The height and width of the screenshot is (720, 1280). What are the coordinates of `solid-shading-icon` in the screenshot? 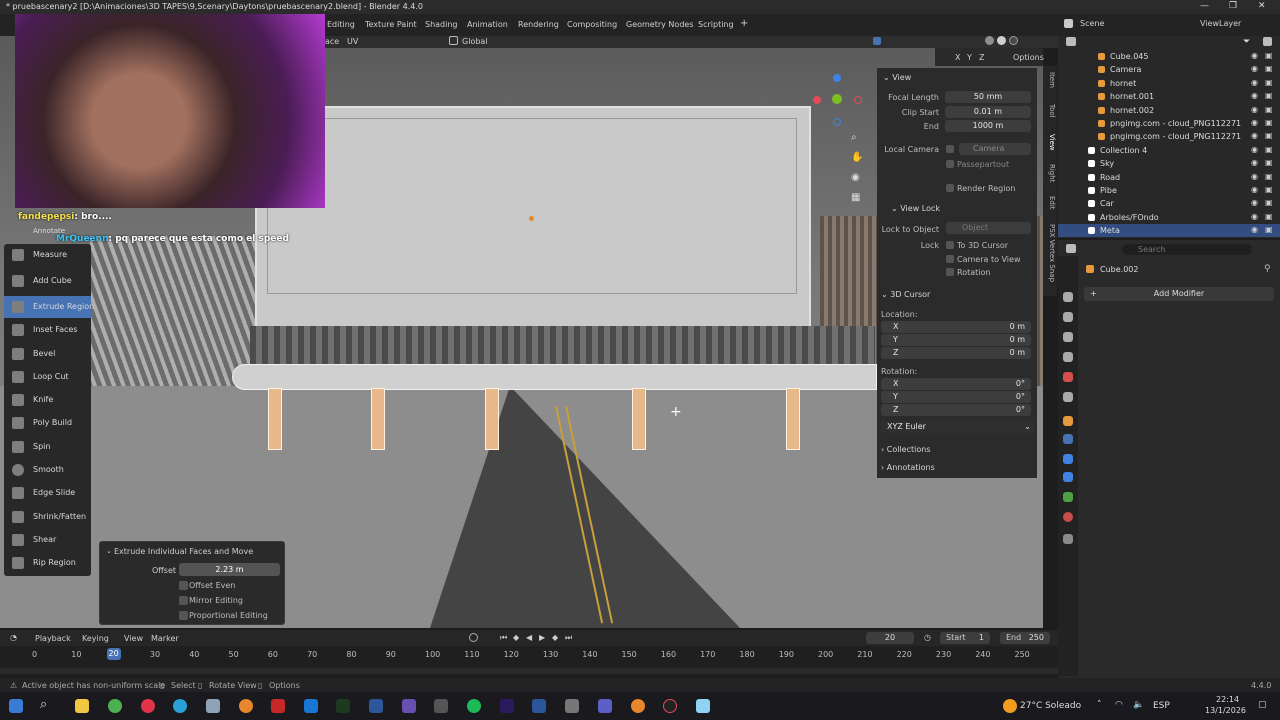 It's located at (989, 40).